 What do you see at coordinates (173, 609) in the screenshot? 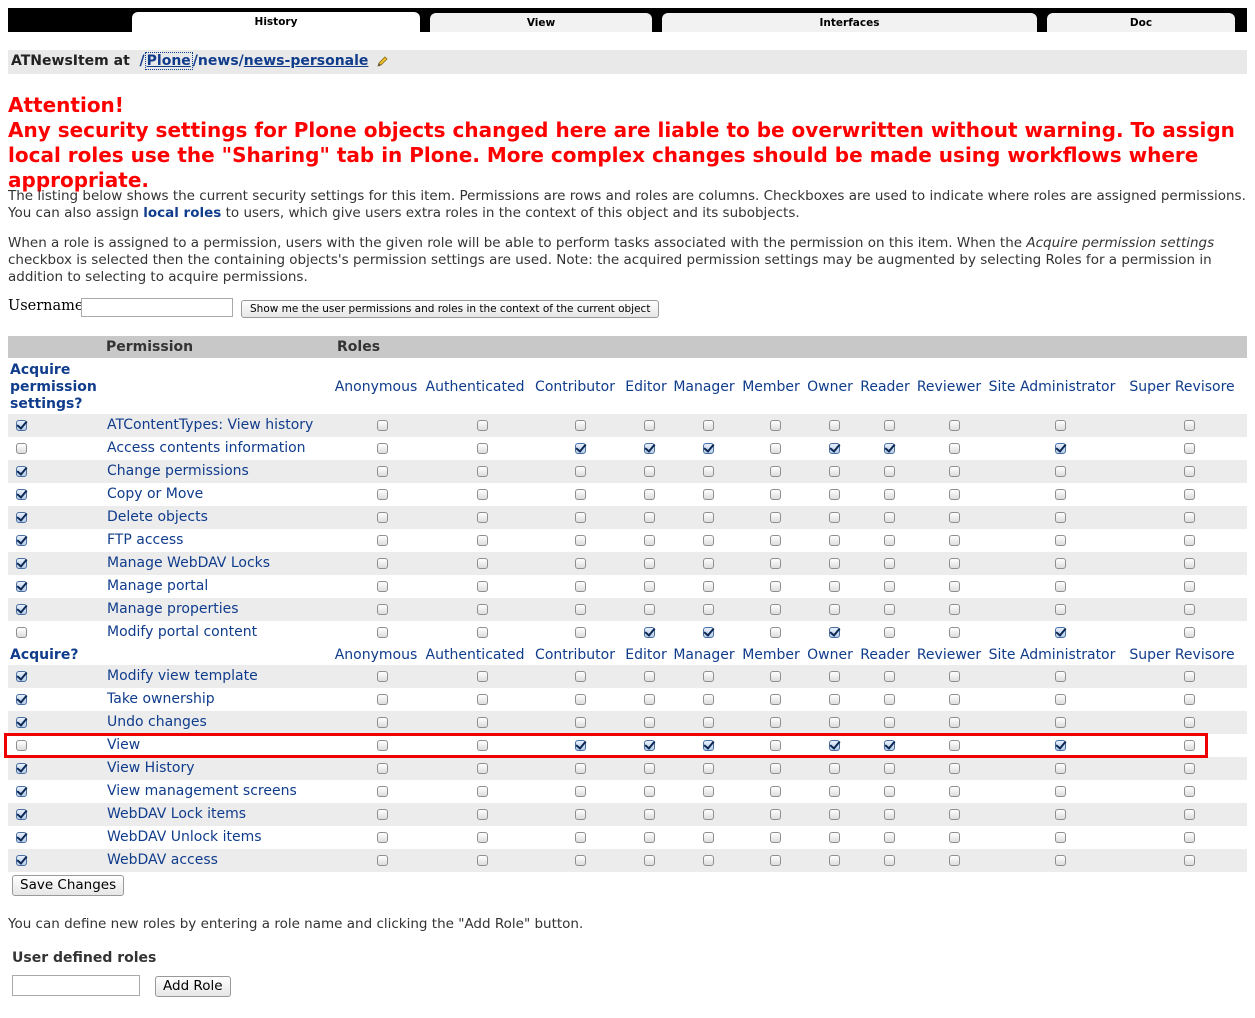
I see `permission-link: Manage properties` at bounding box center [173, 609].